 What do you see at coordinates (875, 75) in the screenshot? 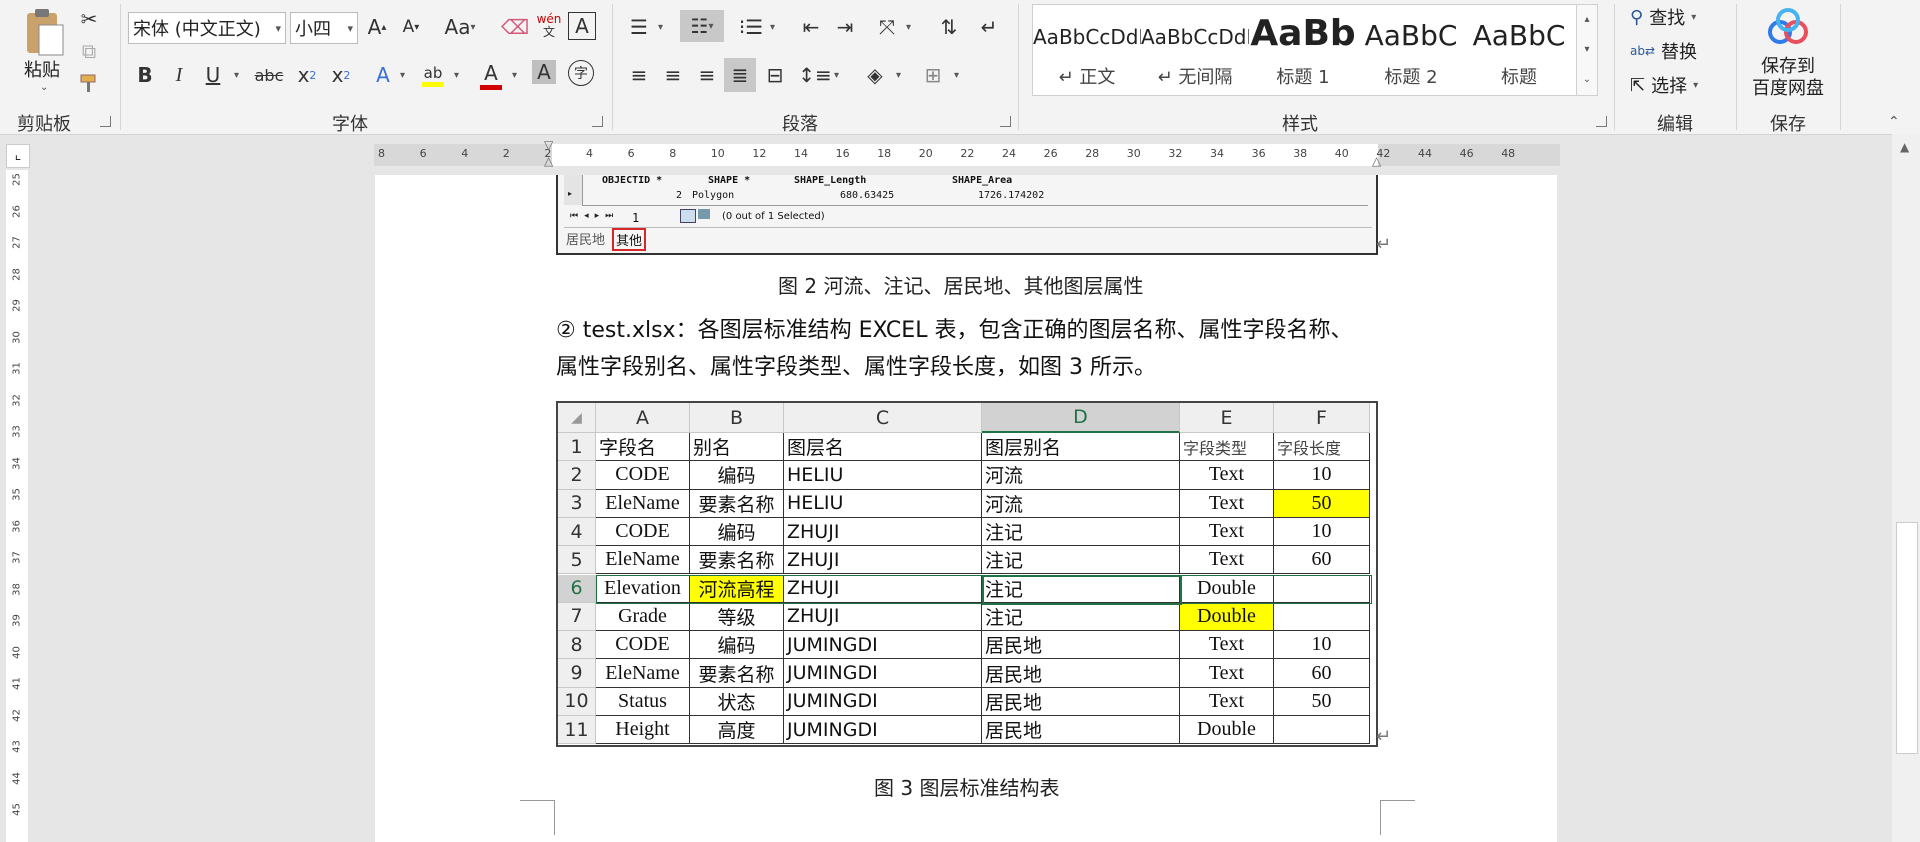
I see `shading-icon: ◈` at bounding box center [875, 75].